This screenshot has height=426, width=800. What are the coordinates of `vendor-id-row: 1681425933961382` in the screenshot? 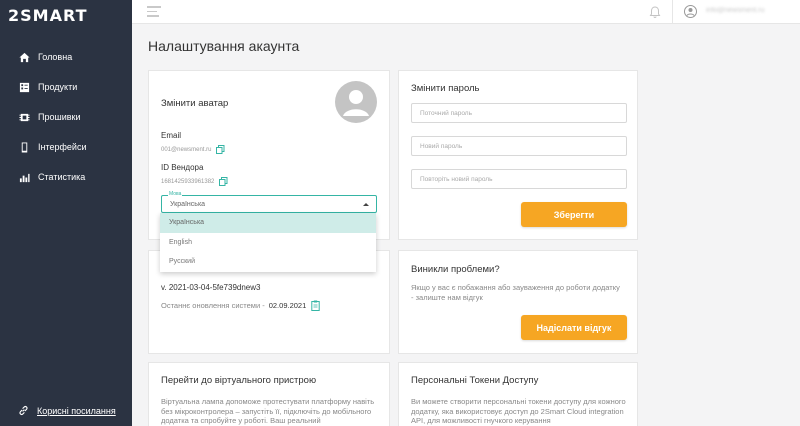 It's located at (194, 181).